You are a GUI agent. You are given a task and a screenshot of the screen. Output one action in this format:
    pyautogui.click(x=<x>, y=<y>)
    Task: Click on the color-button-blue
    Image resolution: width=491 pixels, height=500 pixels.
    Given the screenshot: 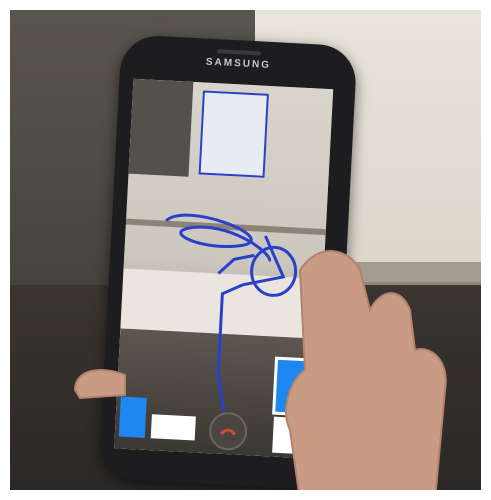 What is the action you would take?
    pyautogui.click(x=132, y=417)
    